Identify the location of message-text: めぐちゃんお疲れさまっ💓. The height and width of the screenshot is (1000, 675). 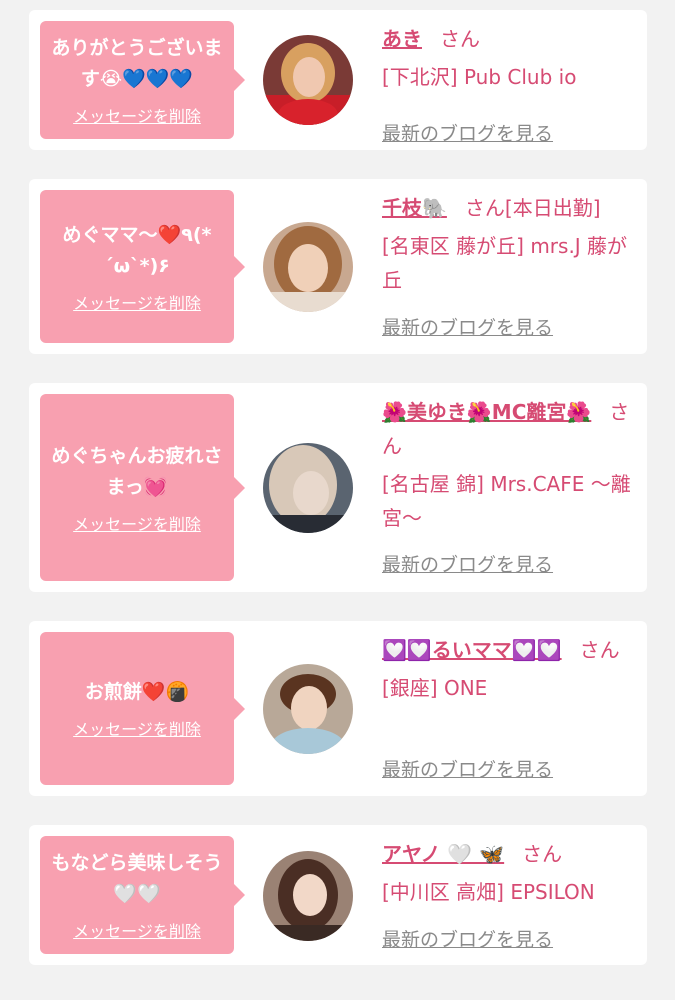
(137, 471).